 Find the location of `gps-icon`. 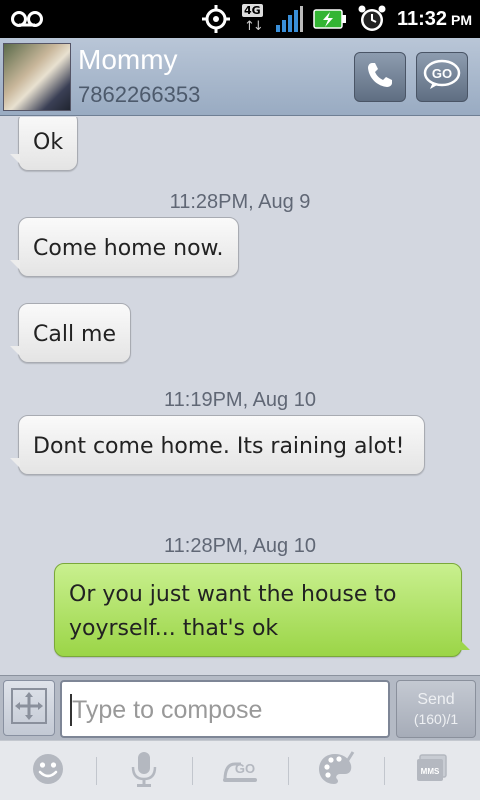

gps-icon is located at coordinates (216, 19).